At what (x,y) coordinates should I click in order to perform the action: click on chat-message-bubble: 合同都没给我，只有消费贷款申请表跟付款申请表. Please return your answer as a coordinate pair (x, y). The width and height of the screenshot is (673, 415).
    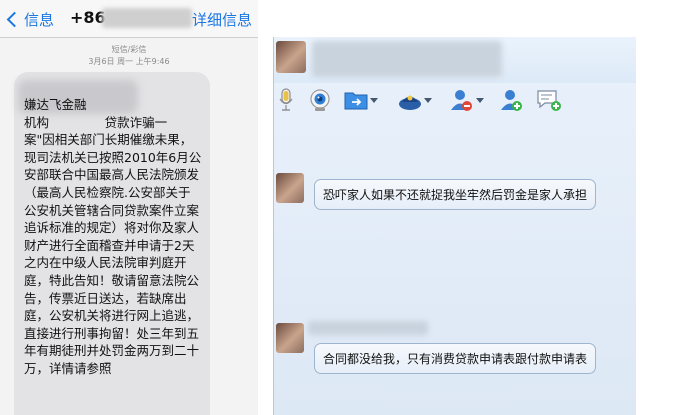
    Looking at the image, I should click on (455, 358).